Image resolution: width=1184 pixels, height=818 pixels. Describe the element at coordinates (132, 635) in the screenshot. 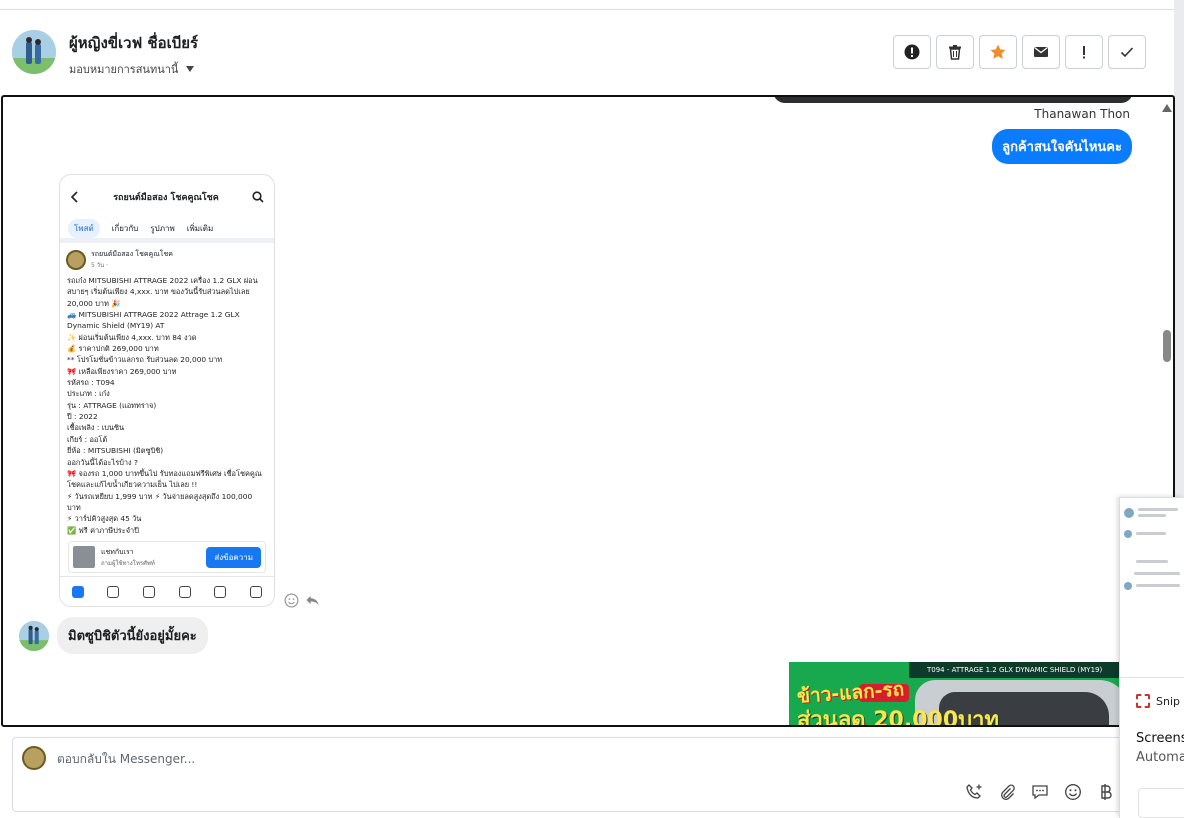

I see `incoming-message-bubble: มิตซูบิชิตัวนี้ยังอยู่มั้ยคะ` at that location.